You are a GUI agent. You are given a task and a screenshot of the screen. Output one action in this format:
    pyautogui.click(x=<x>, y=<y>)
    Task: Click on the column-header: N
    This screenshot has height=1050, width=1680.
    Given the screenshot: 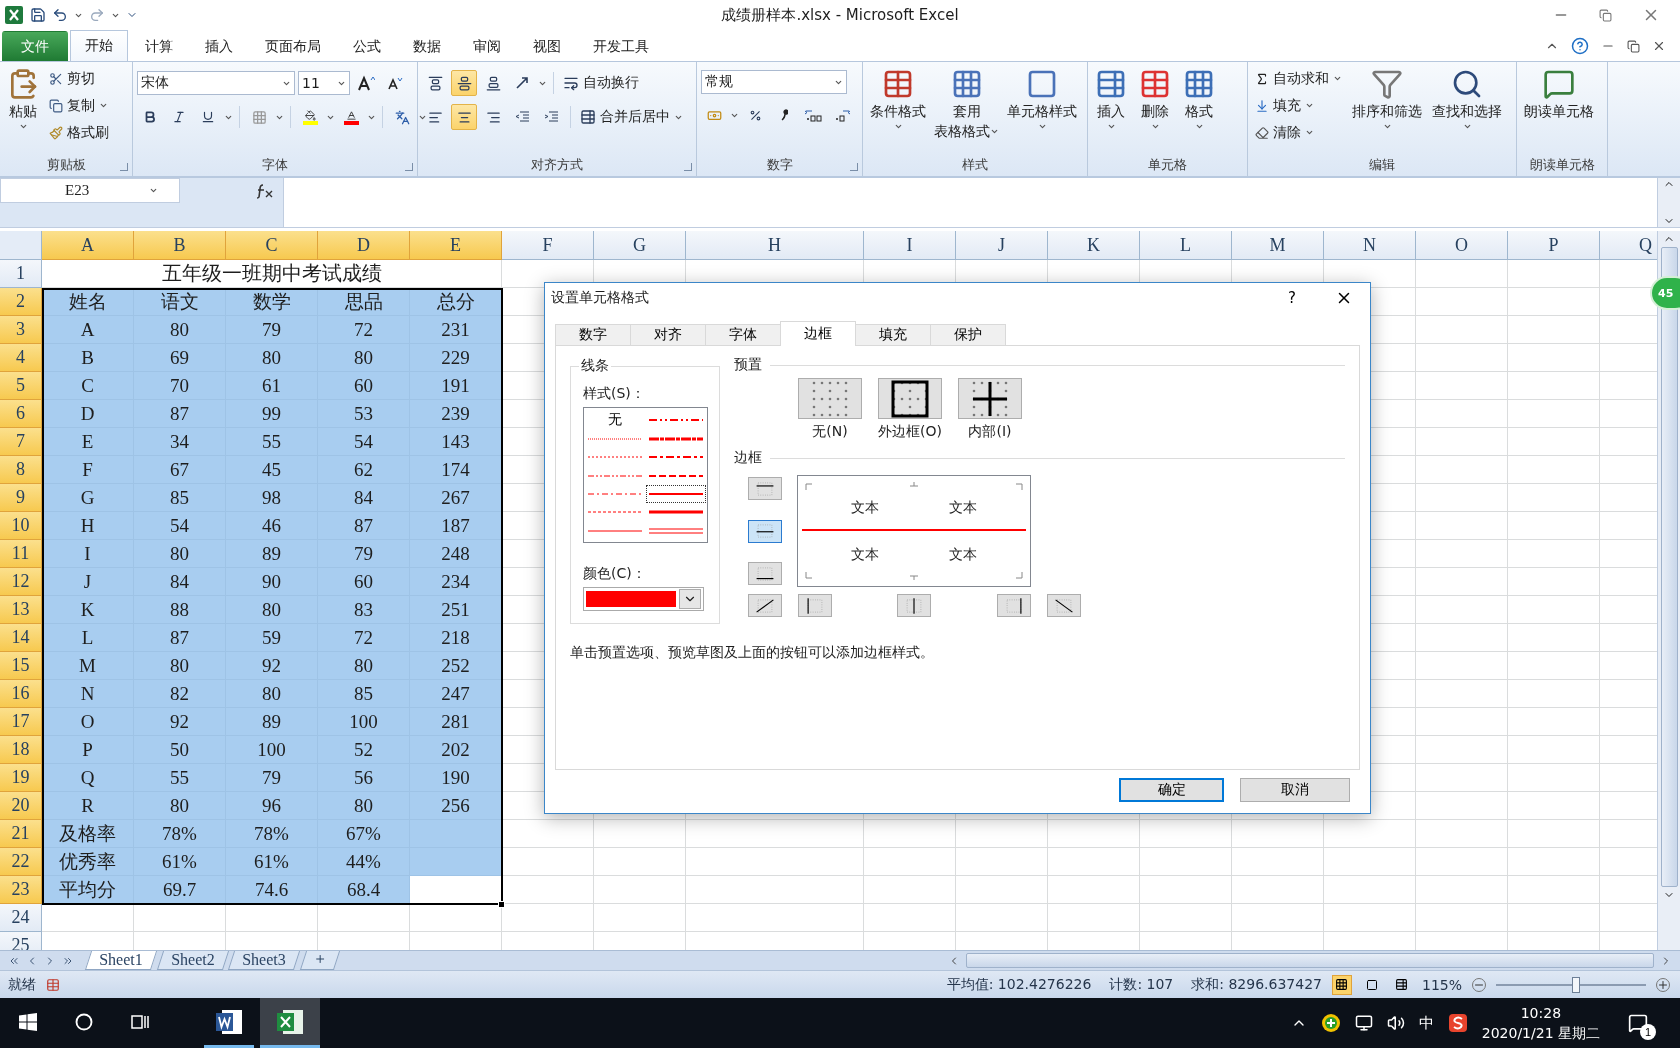 What is the action you would take?
    pyautogui.click(x=1370, y=245)
    